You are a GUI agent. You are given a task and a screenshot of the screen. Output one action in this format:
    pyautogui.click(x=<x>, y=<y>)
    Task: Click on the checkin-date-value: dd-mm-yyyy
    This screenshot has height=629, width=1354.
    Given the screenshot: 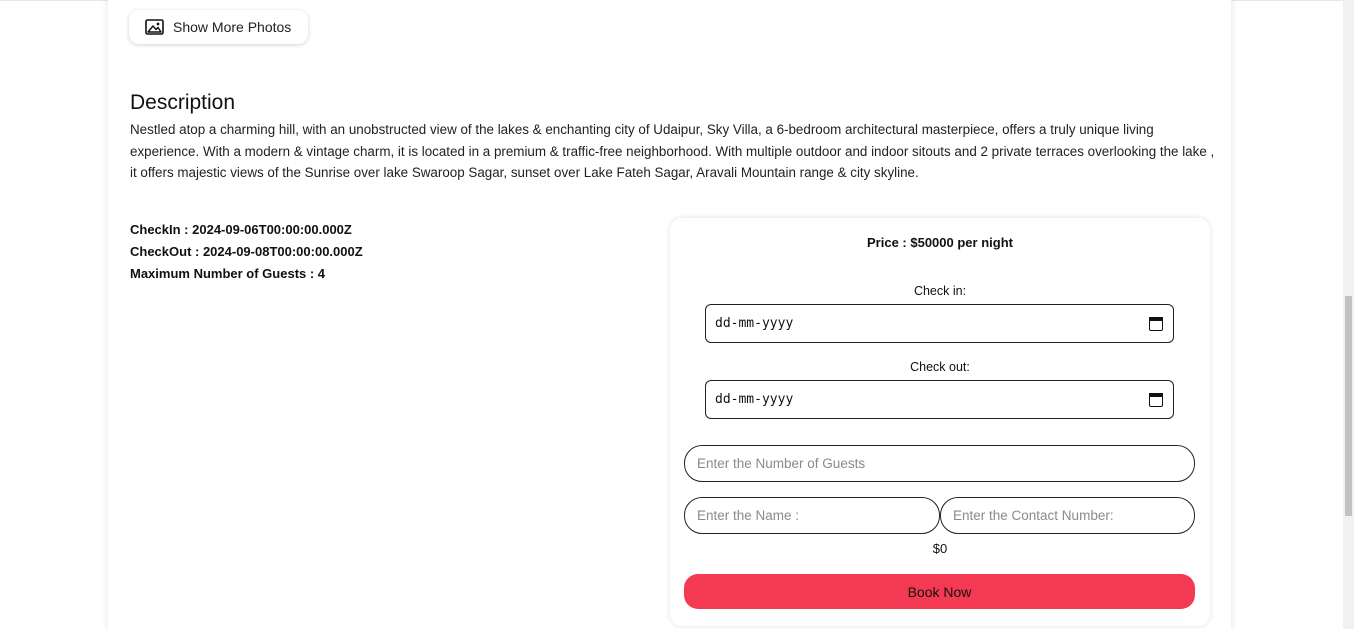 What is the action you would take?
    pyautogui.click(x=754, y=323)
    